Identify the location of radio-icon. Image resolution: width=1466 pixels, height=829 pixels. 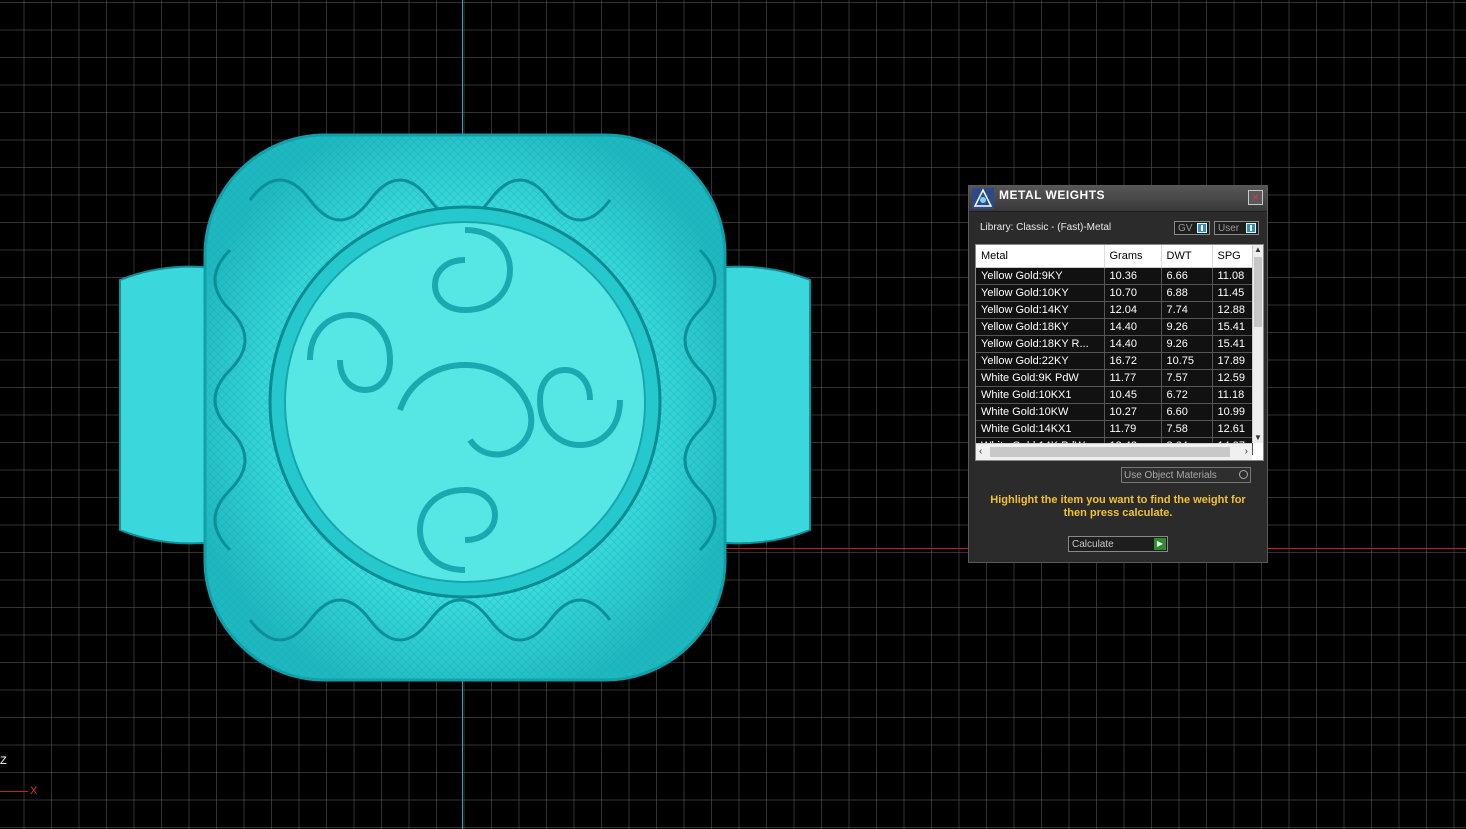
(1243, 474).